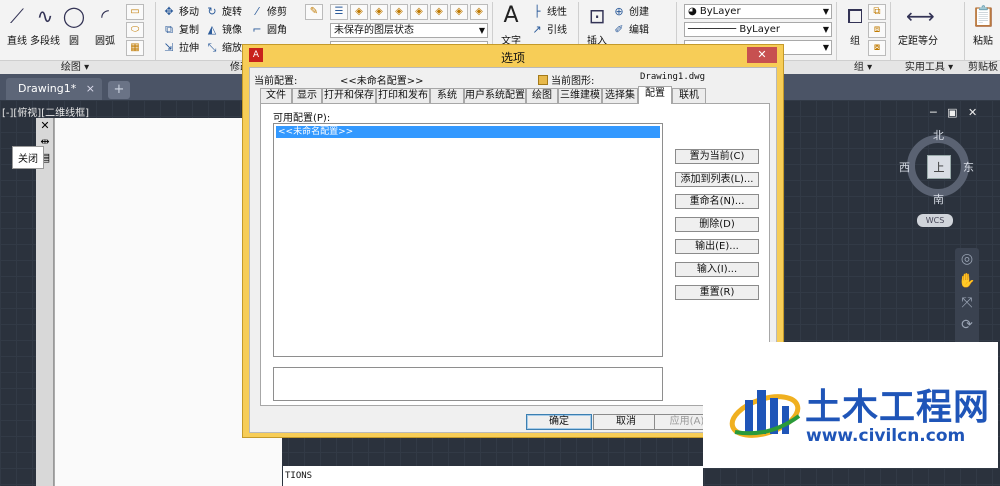 Image resolution: width=1000 pixels, height=486 pixels. Describe the element at coordinates (542, 95) in the screenshot. I see `tab-drafting: 绘图` at that location.